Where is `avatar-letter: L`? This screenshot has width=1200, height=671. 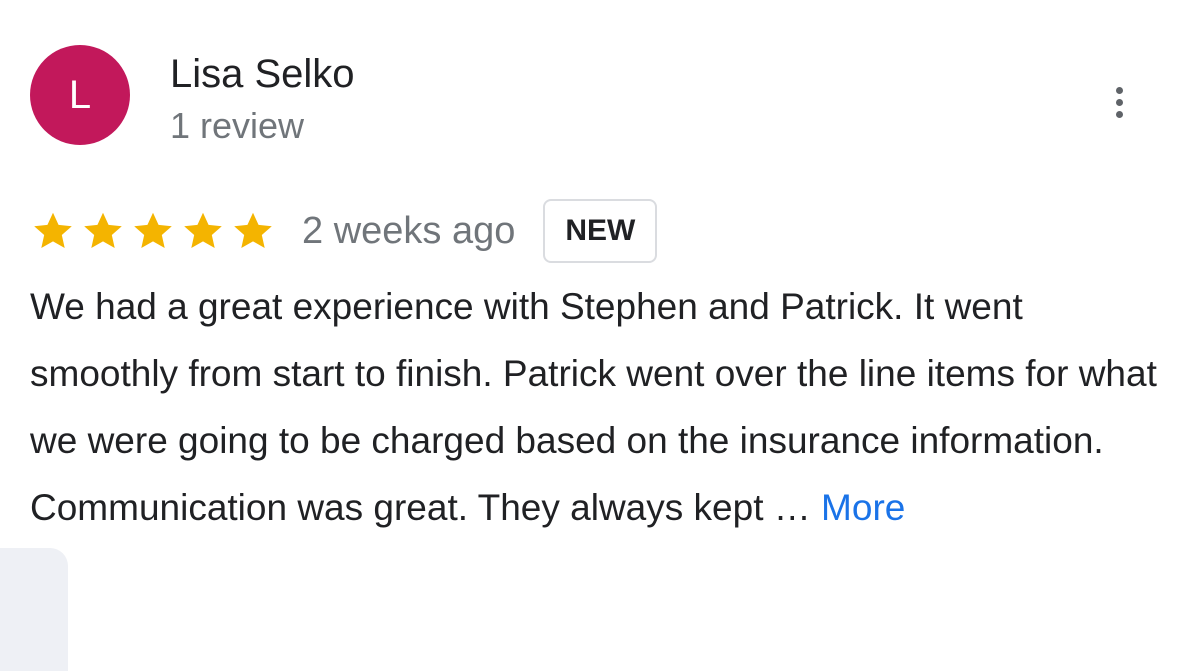 avatar-letter: L is located at coordinates (80, 94).